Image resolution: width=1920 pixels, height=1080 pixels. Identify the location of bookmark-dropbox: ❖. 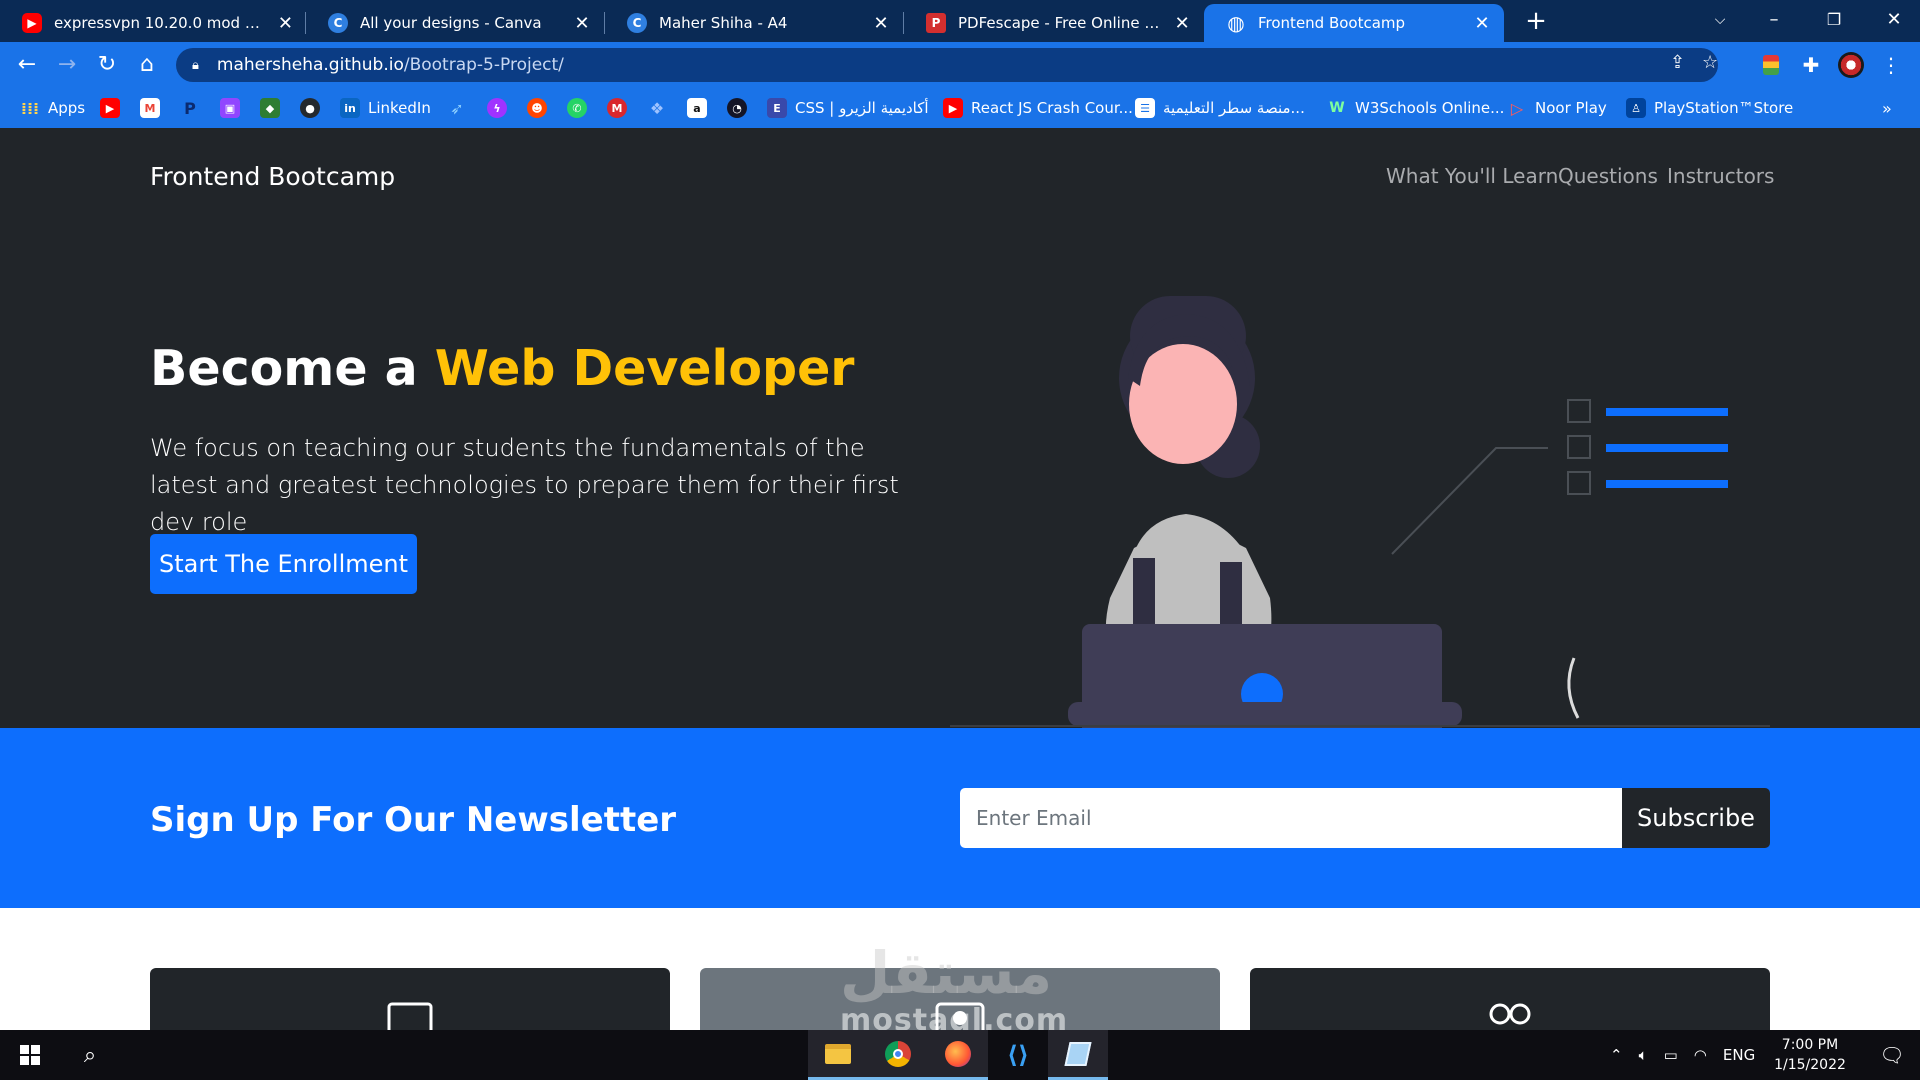
(657, 108).